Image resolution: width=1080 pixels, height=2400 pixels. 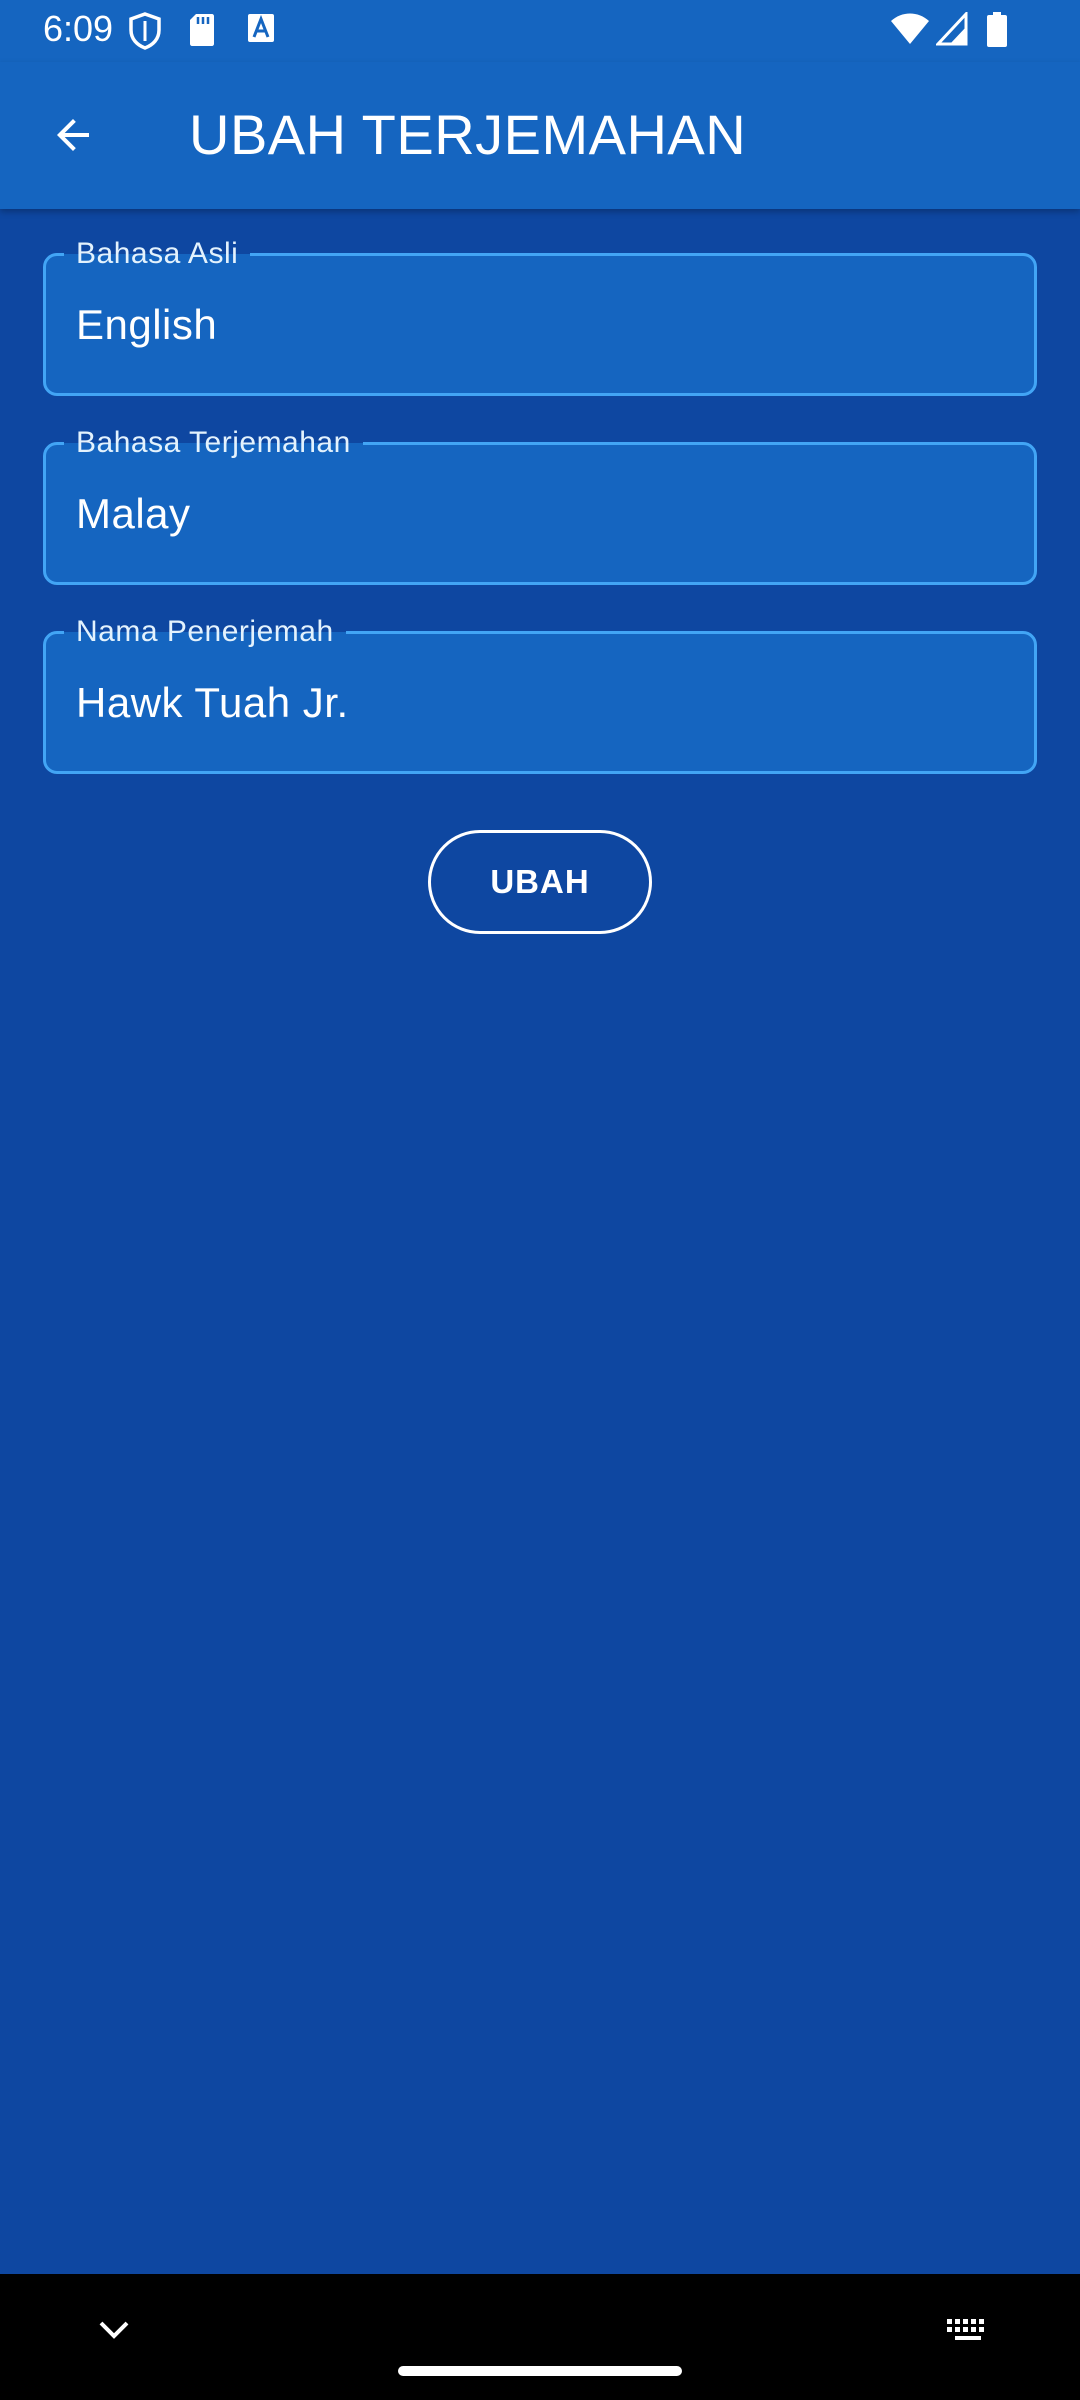 I want to click on sd-card-icon, so click(x=202, y=32).